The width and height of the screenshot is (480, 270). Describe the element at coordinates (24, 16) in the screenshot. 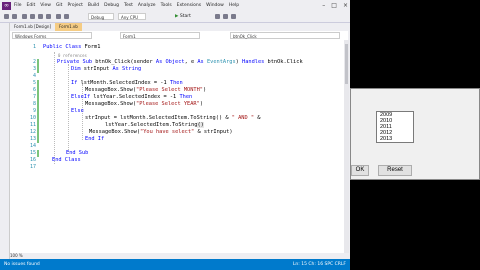

I see `new-file-icon` at that location.